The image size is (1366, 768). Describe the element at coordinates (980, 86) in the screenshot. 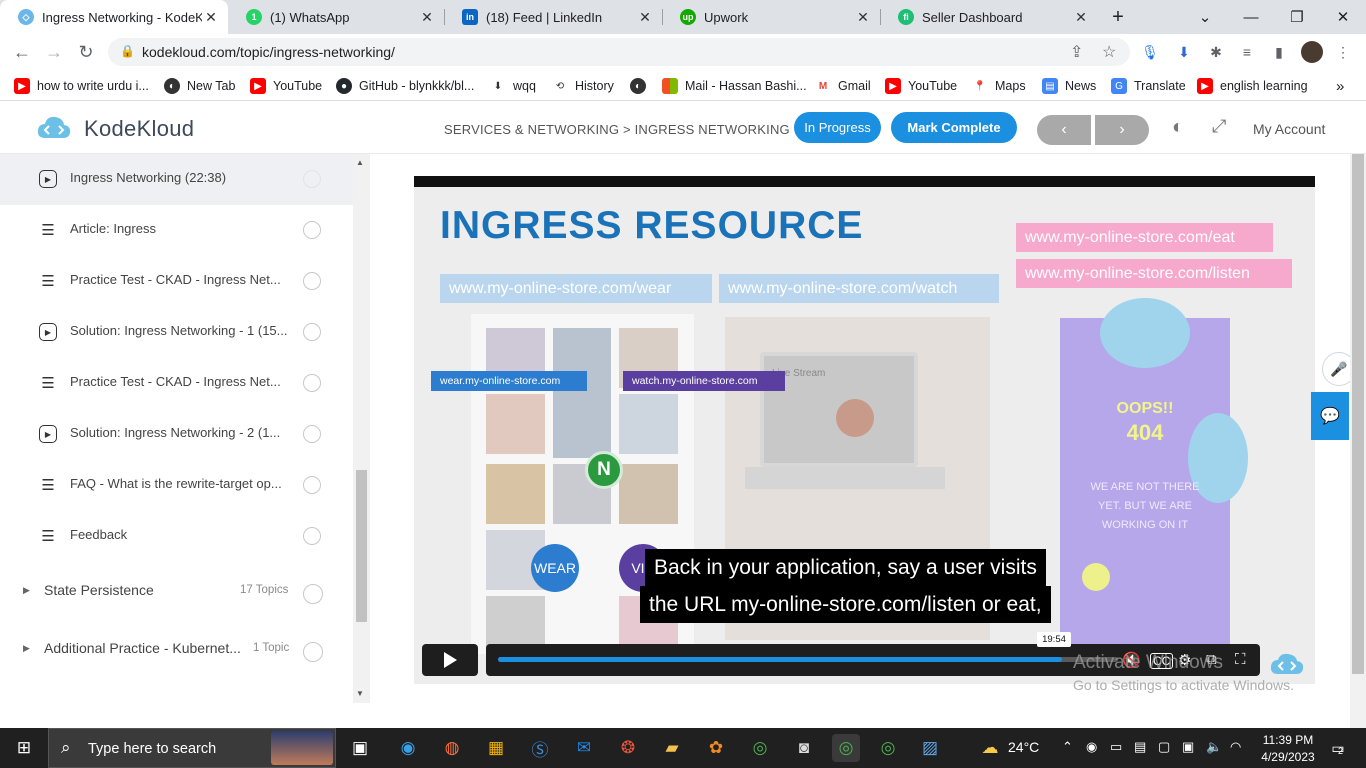

I see `maps-pin-icon: 📍` at that location.